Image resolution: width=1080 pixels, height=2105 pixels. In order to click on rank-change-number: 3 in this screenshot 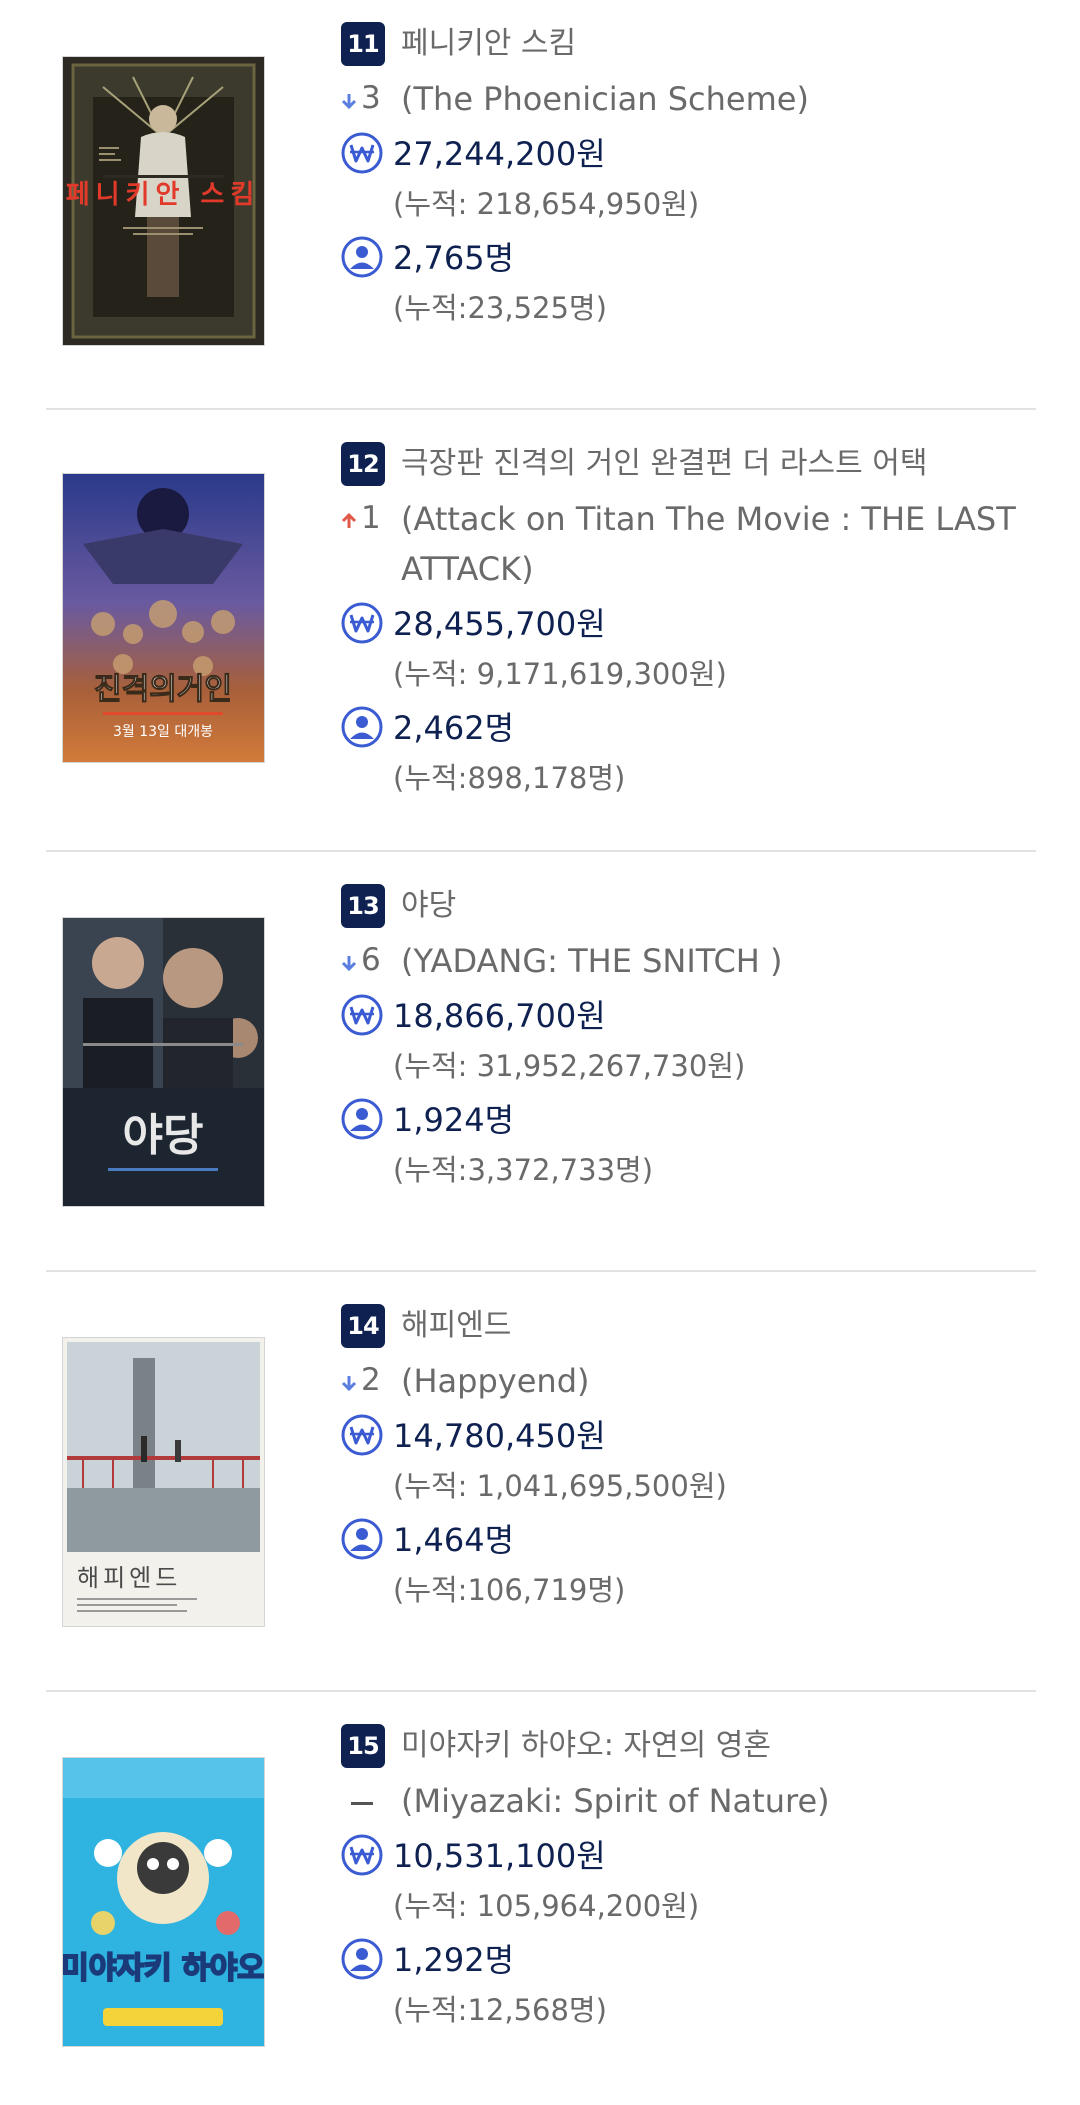, I will do `click(371, 98)`.